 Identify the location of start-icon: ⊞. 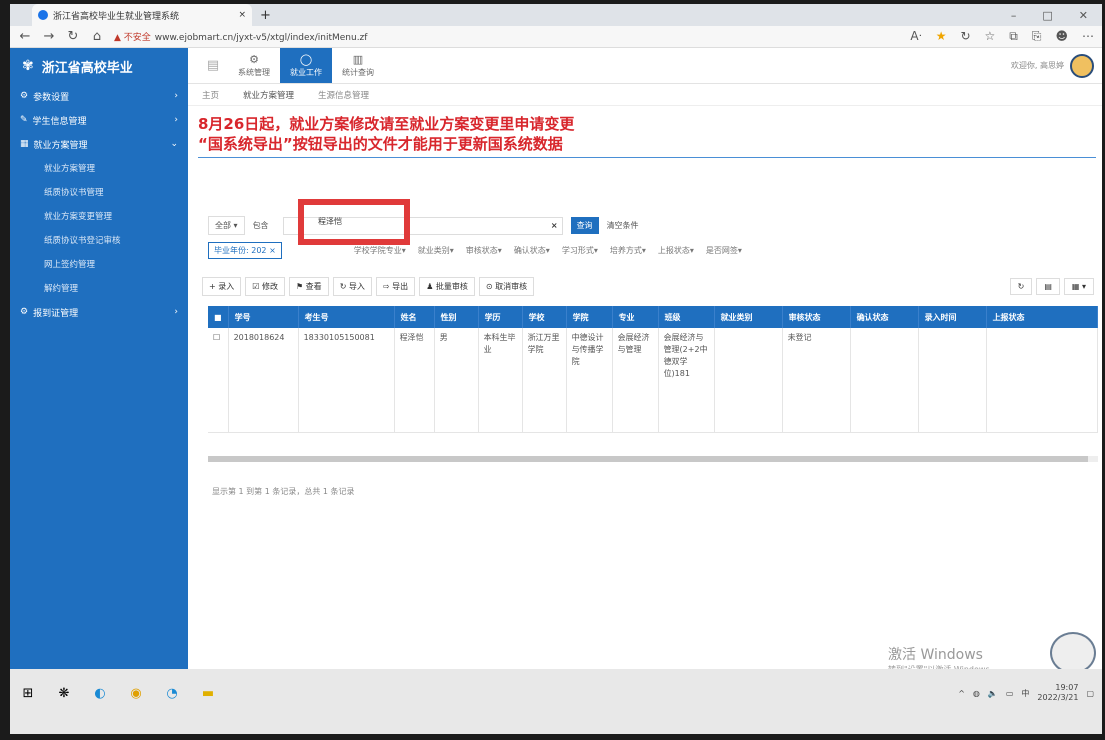
(28, 693).